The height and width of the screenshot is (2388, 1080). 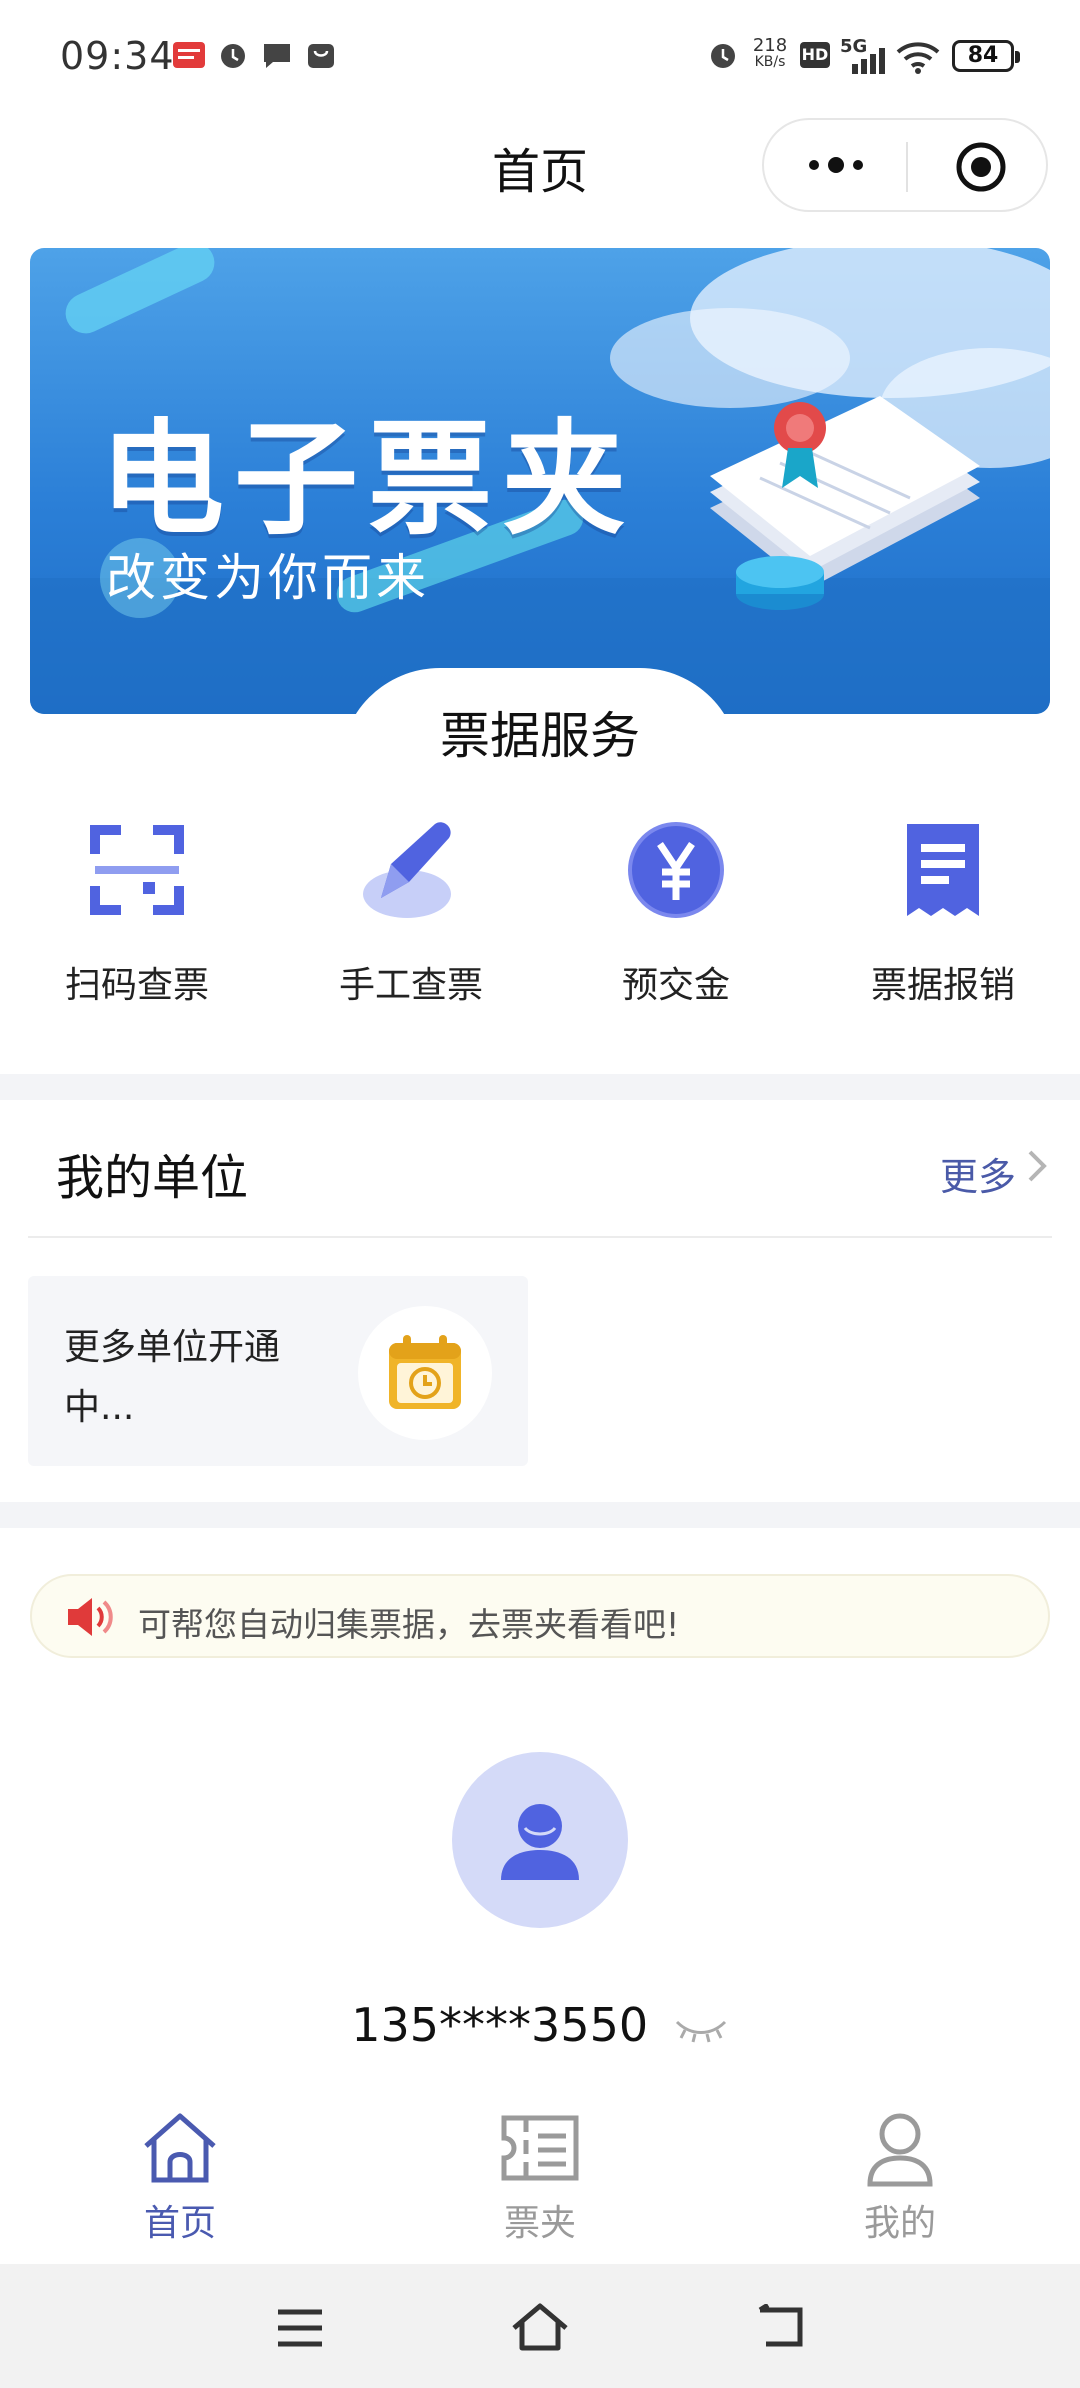 I want to click on bag-icon, so click(x=321, y=56).